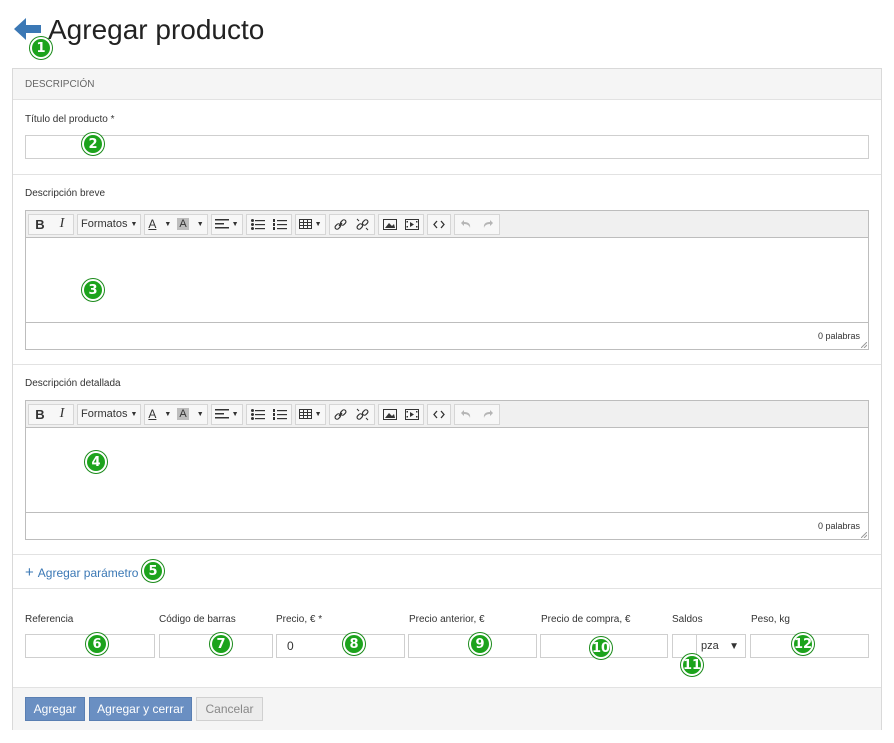  I want to click on media-group, so click(400, 224).